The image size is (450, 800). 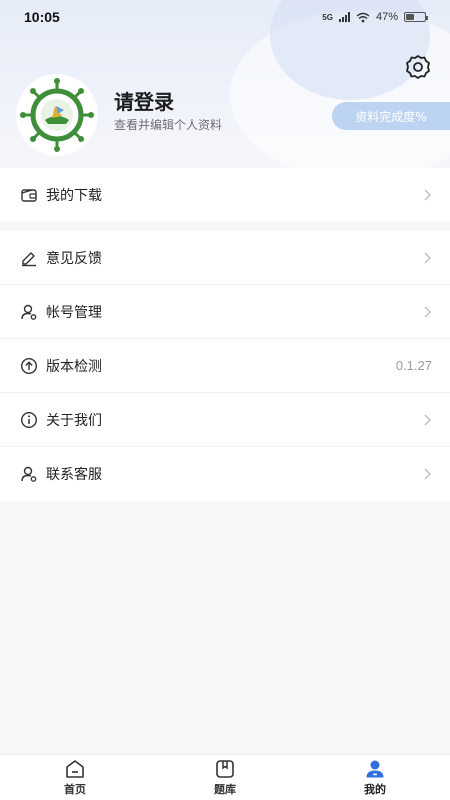 What do you see at coordinates (74, 258) in the screenshot?
I see `menu-item-label: 意见反馈` at bounding box center [74, 258].